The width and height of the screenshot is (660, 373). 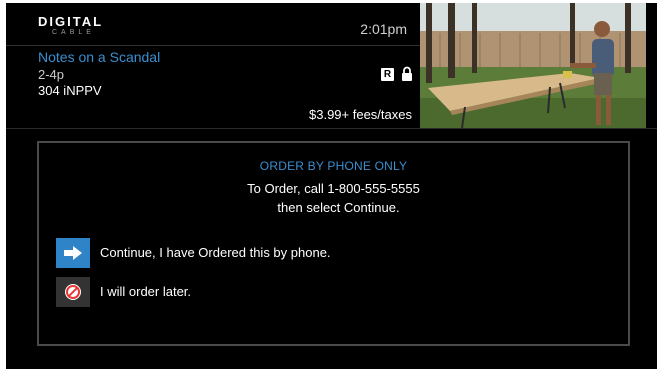 What do you see at coordinates (70, 90) in the screenshot?
I see `program-channel: 304 iNPPV` at bounding box center [70, 90].